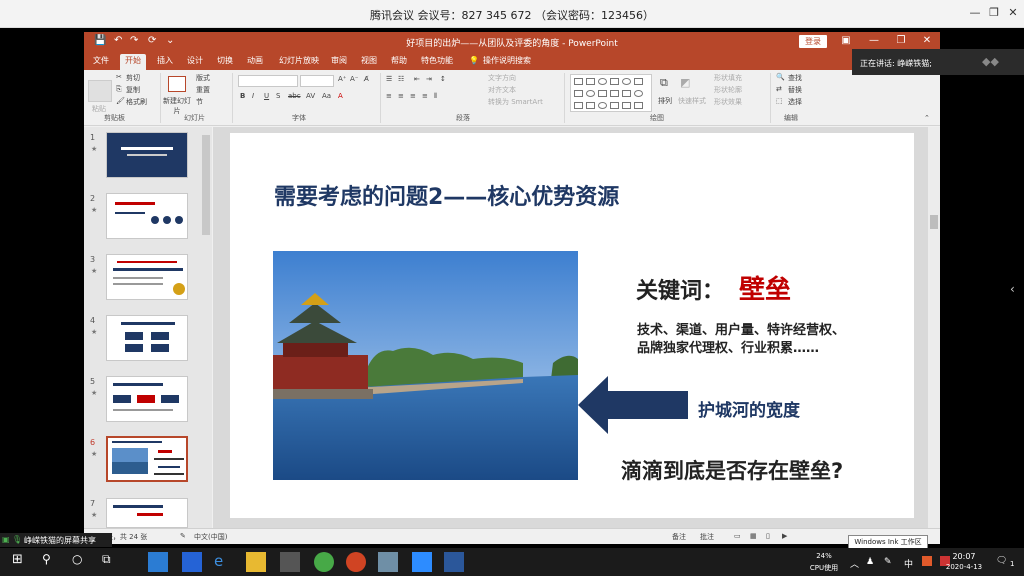 The width and height of the screenshot is (1024, 576). I want to click on powerpoint-taskbar-icon, so click(356, 562).